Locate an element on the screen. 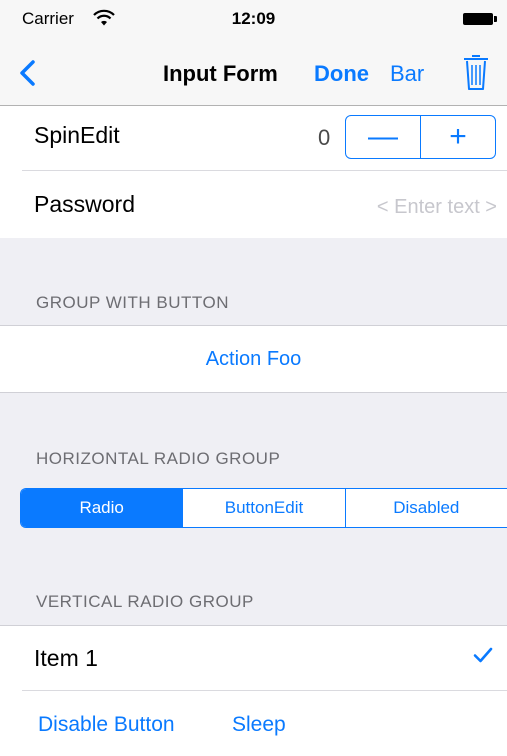 The image size is (507, 756). checkmark-icon is located at coordinates (483, 655).